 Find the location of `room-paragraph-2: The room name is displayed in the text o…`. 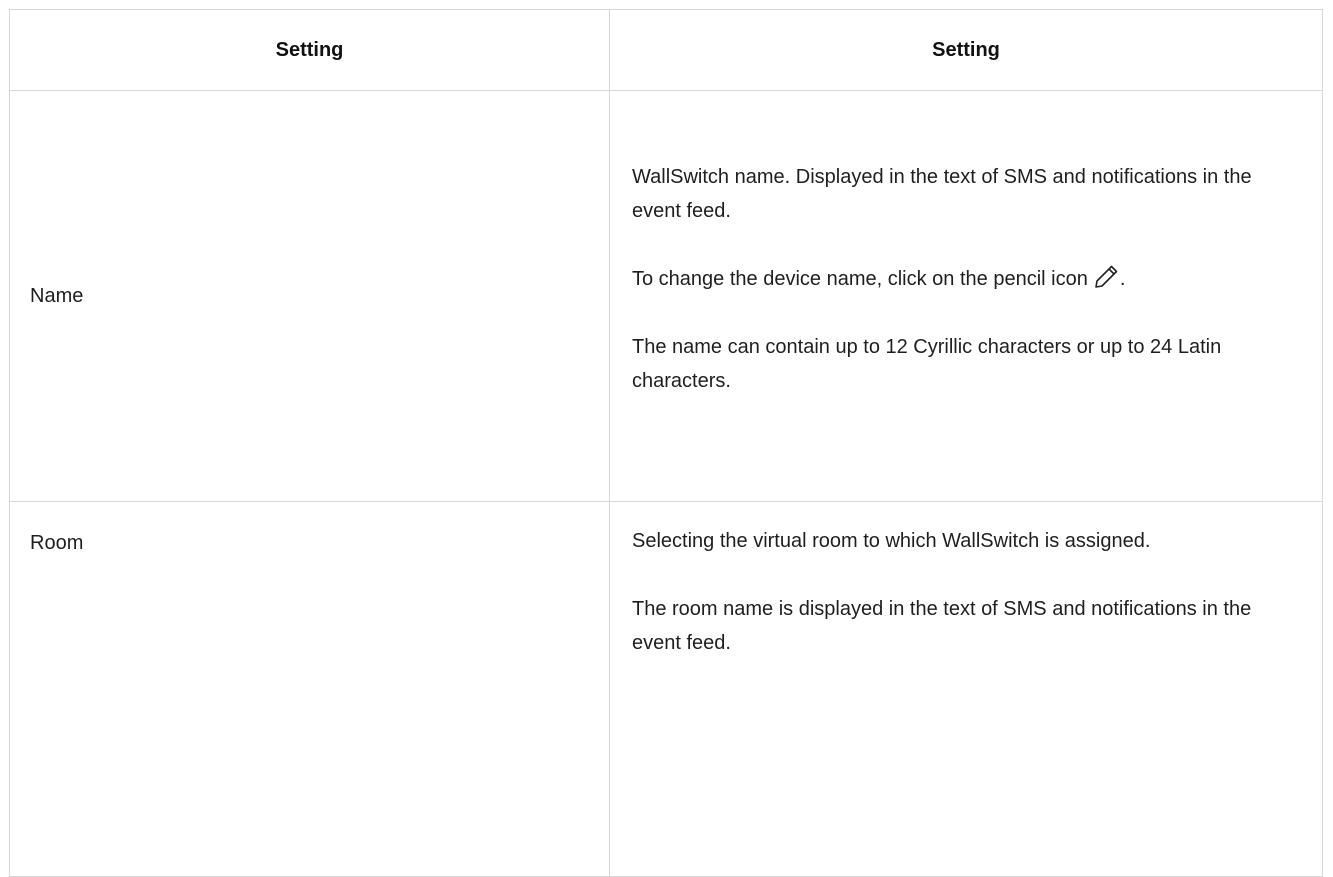

room-paragraph-2: The room name is displayed in the text o… is located at coordinates (942, 626).